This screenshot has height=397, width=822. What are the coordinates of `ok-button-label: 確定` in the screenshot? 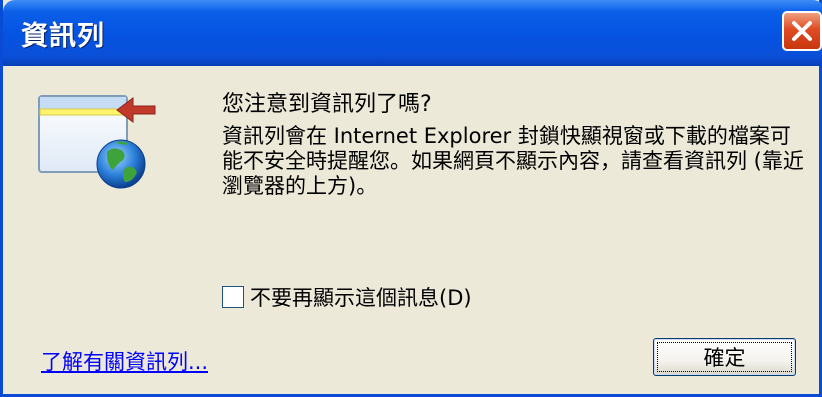 It's located at (724, 358).